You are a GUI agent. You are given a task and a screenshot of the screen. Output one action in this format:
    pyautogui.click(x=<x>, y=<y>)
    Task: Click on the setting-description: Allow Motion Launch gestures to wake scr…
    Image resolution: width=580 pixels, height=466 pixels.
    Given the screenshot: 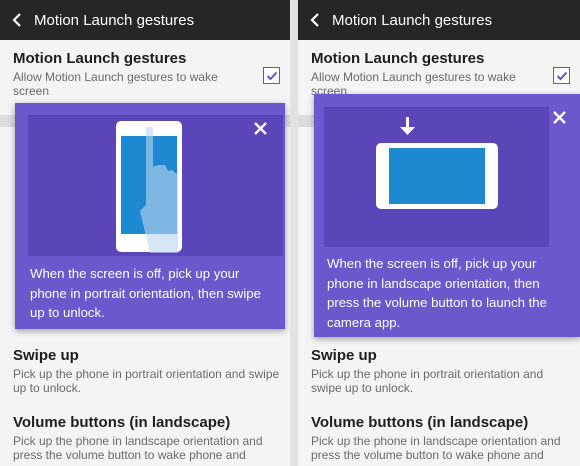 What is the action you would take?
    pyautogui.click(x=115, y=84)
    